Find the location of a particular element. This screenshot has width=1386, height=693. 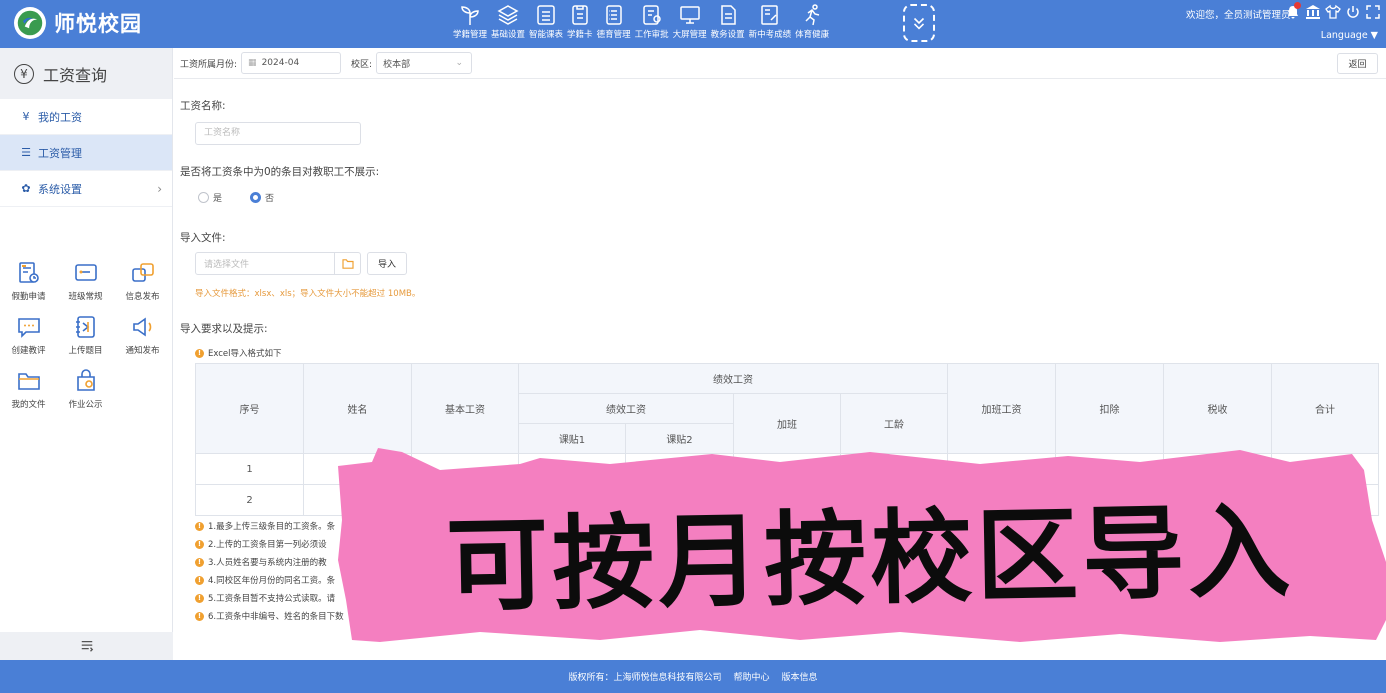

app-logo: 师悦校园 is located at coordinates (78, 23).